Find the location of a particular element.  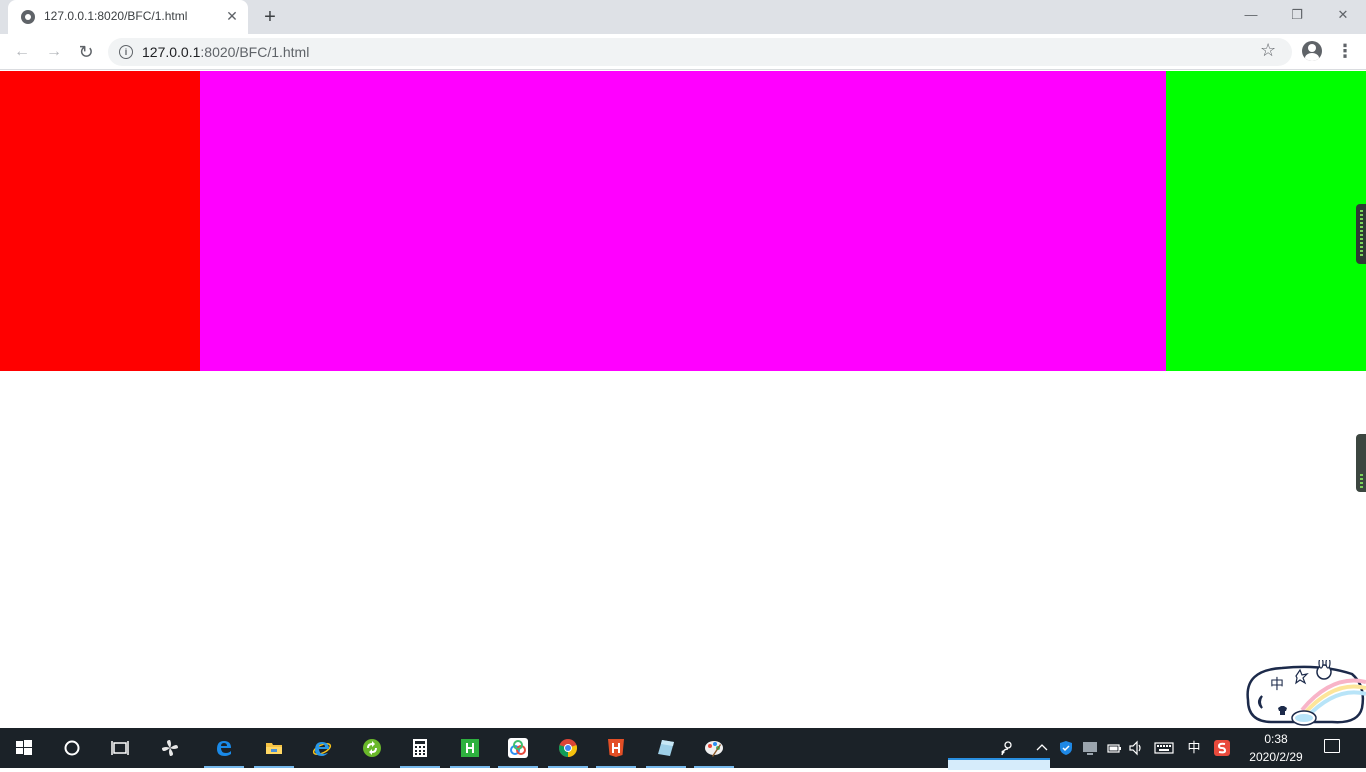

ime-sticker: 中 is located at coordinates (1304, 694).